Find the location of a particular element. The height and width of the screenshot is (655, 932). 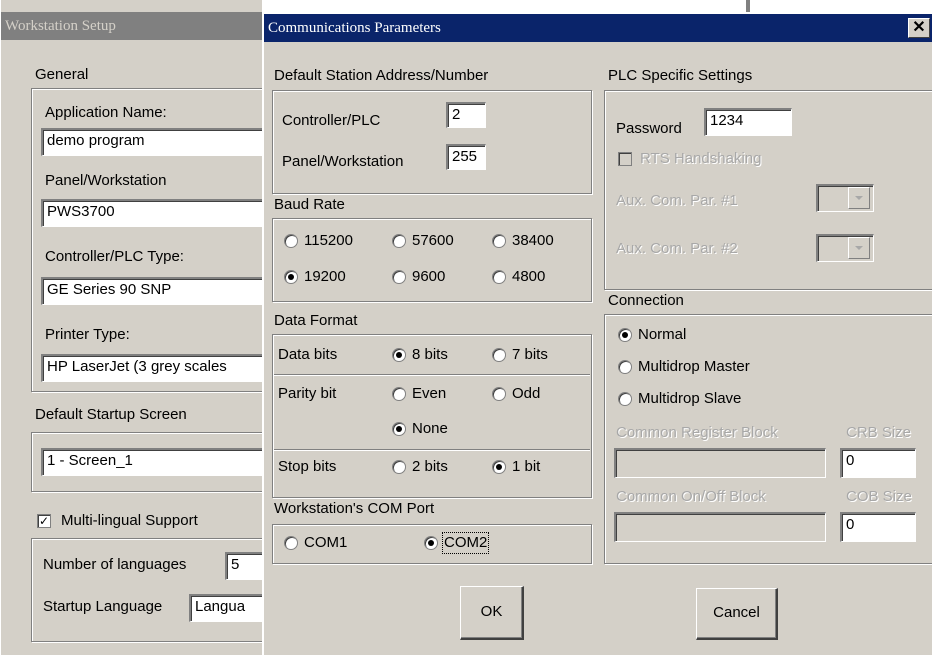

data-format-group-label: Data Format is located at coordinates (316, 320).